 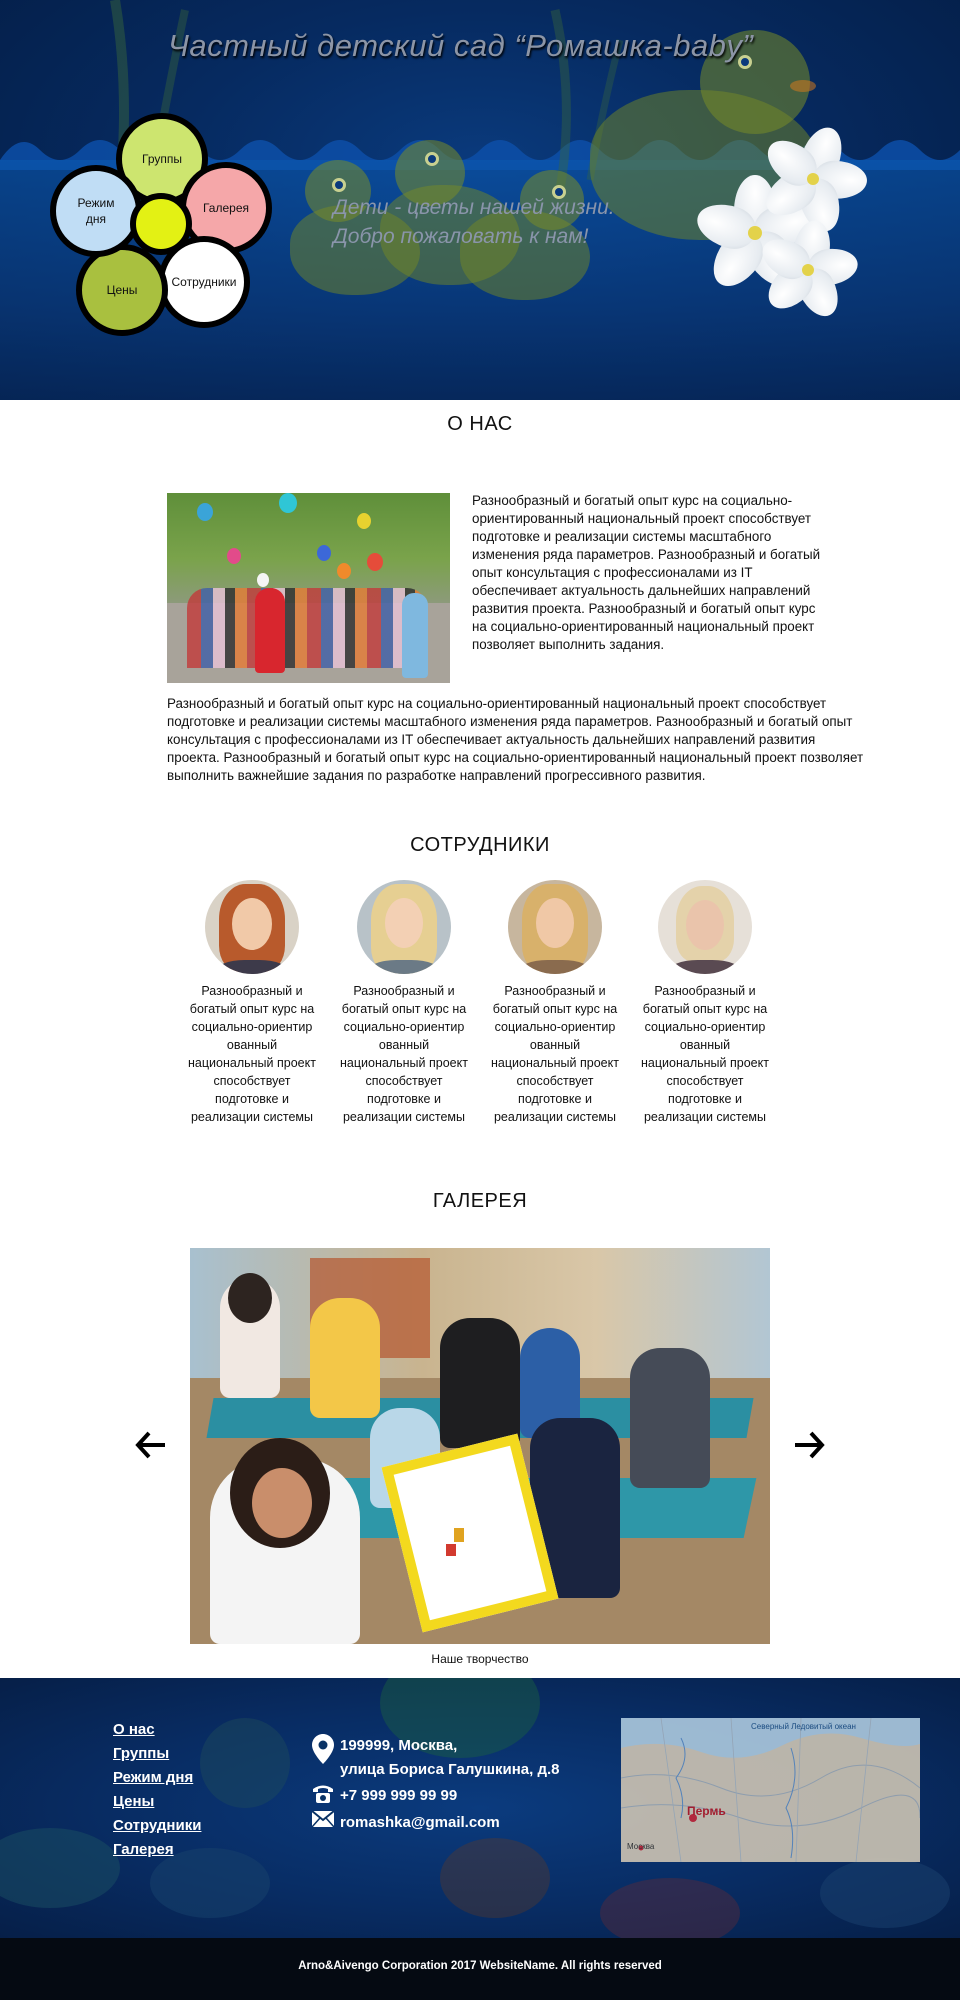 I want to click on contact-email: romashka@gmail.com, so click(x=406, y=1823).